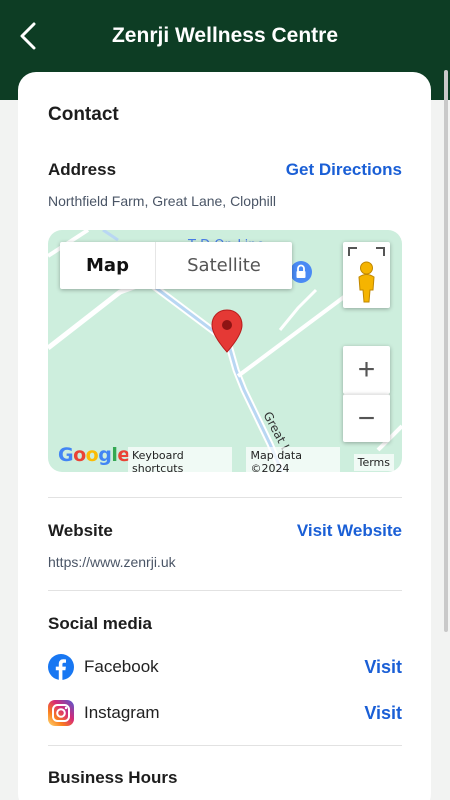 The height and width of the screenshot is (800, 450). I want to click on facebook-icon, so click(61, 667).